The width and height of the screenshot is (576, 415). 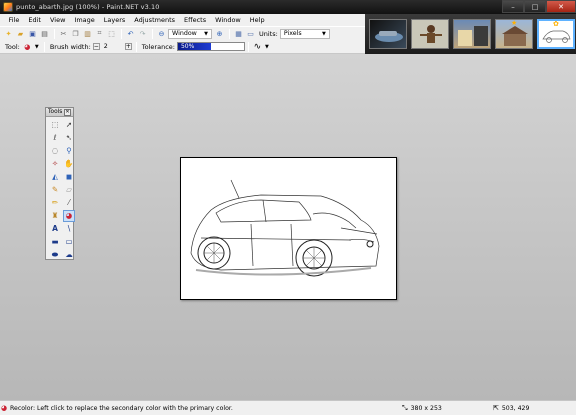 I want to click on zoom-dropdown: Window ▼, so click(x=190, y=33).